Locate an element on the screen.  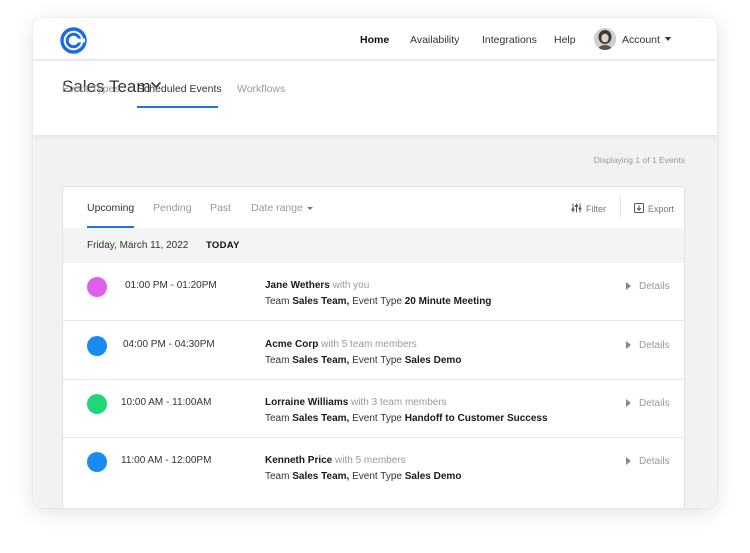
event-invitee: Lorraine Williams with 3 team members is located at coordinates (356, 402).